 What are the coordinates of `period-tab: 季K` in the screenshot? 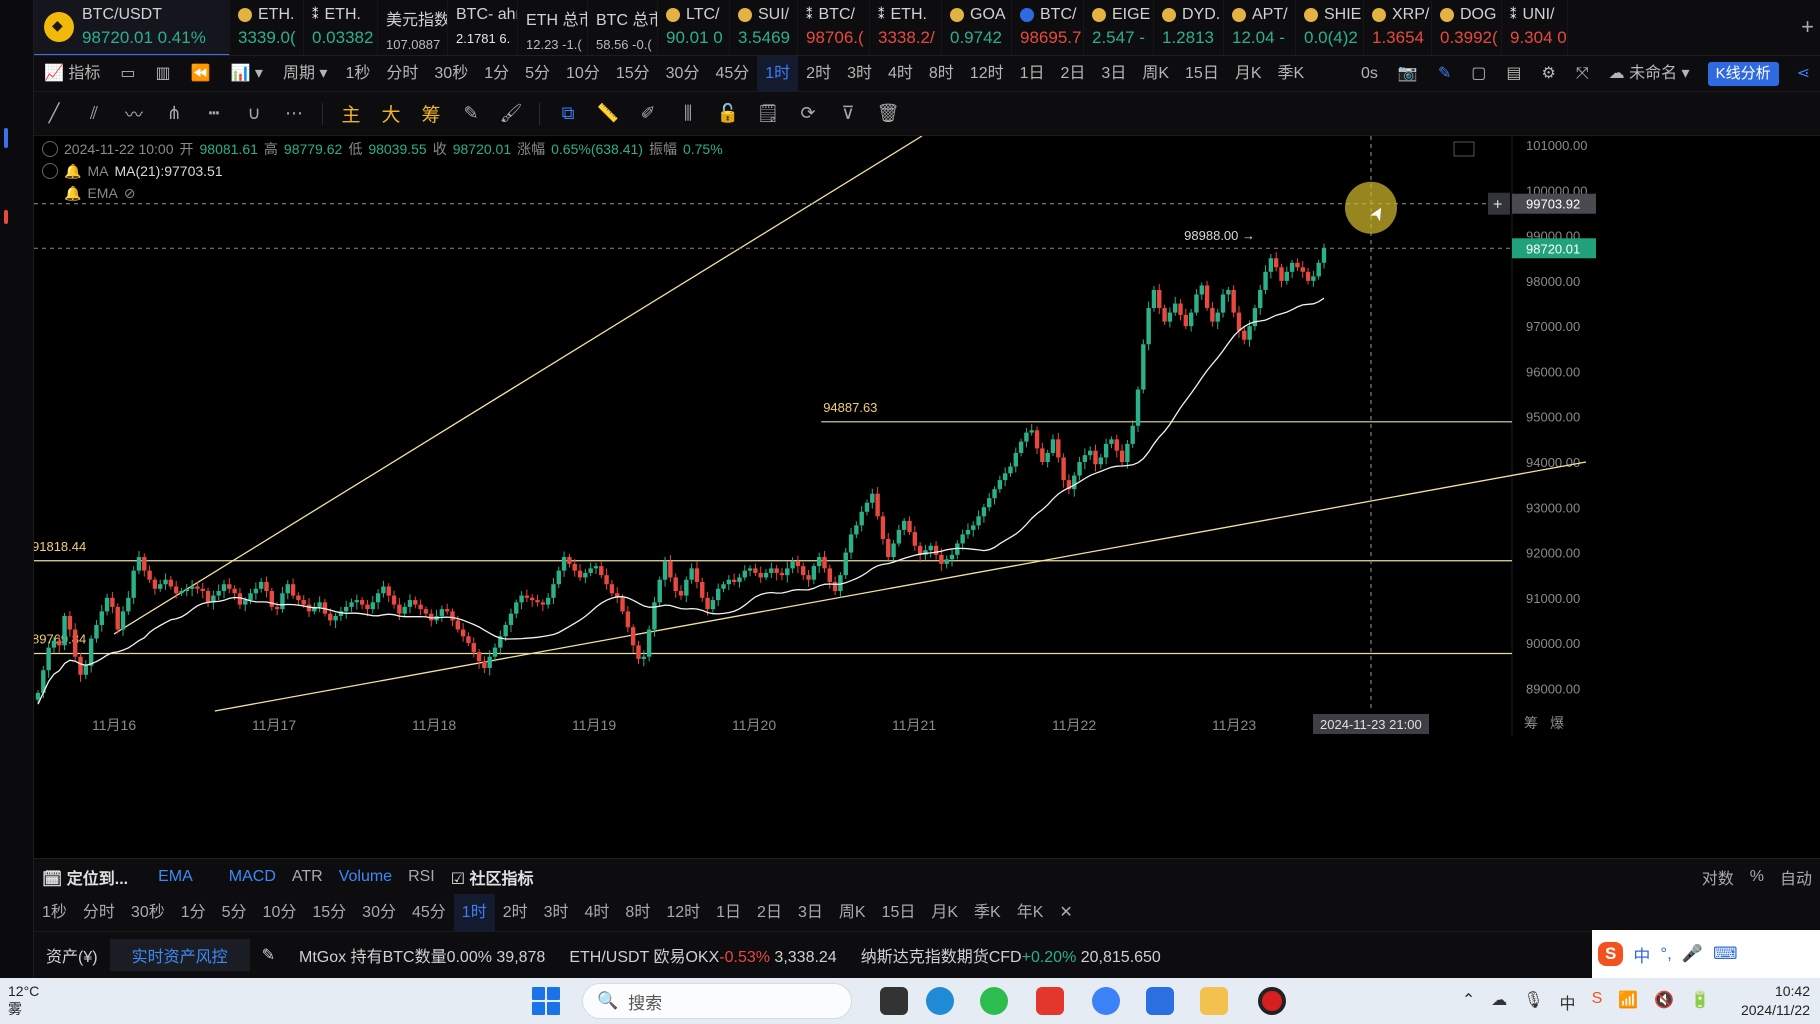 It's located at (987, 913).